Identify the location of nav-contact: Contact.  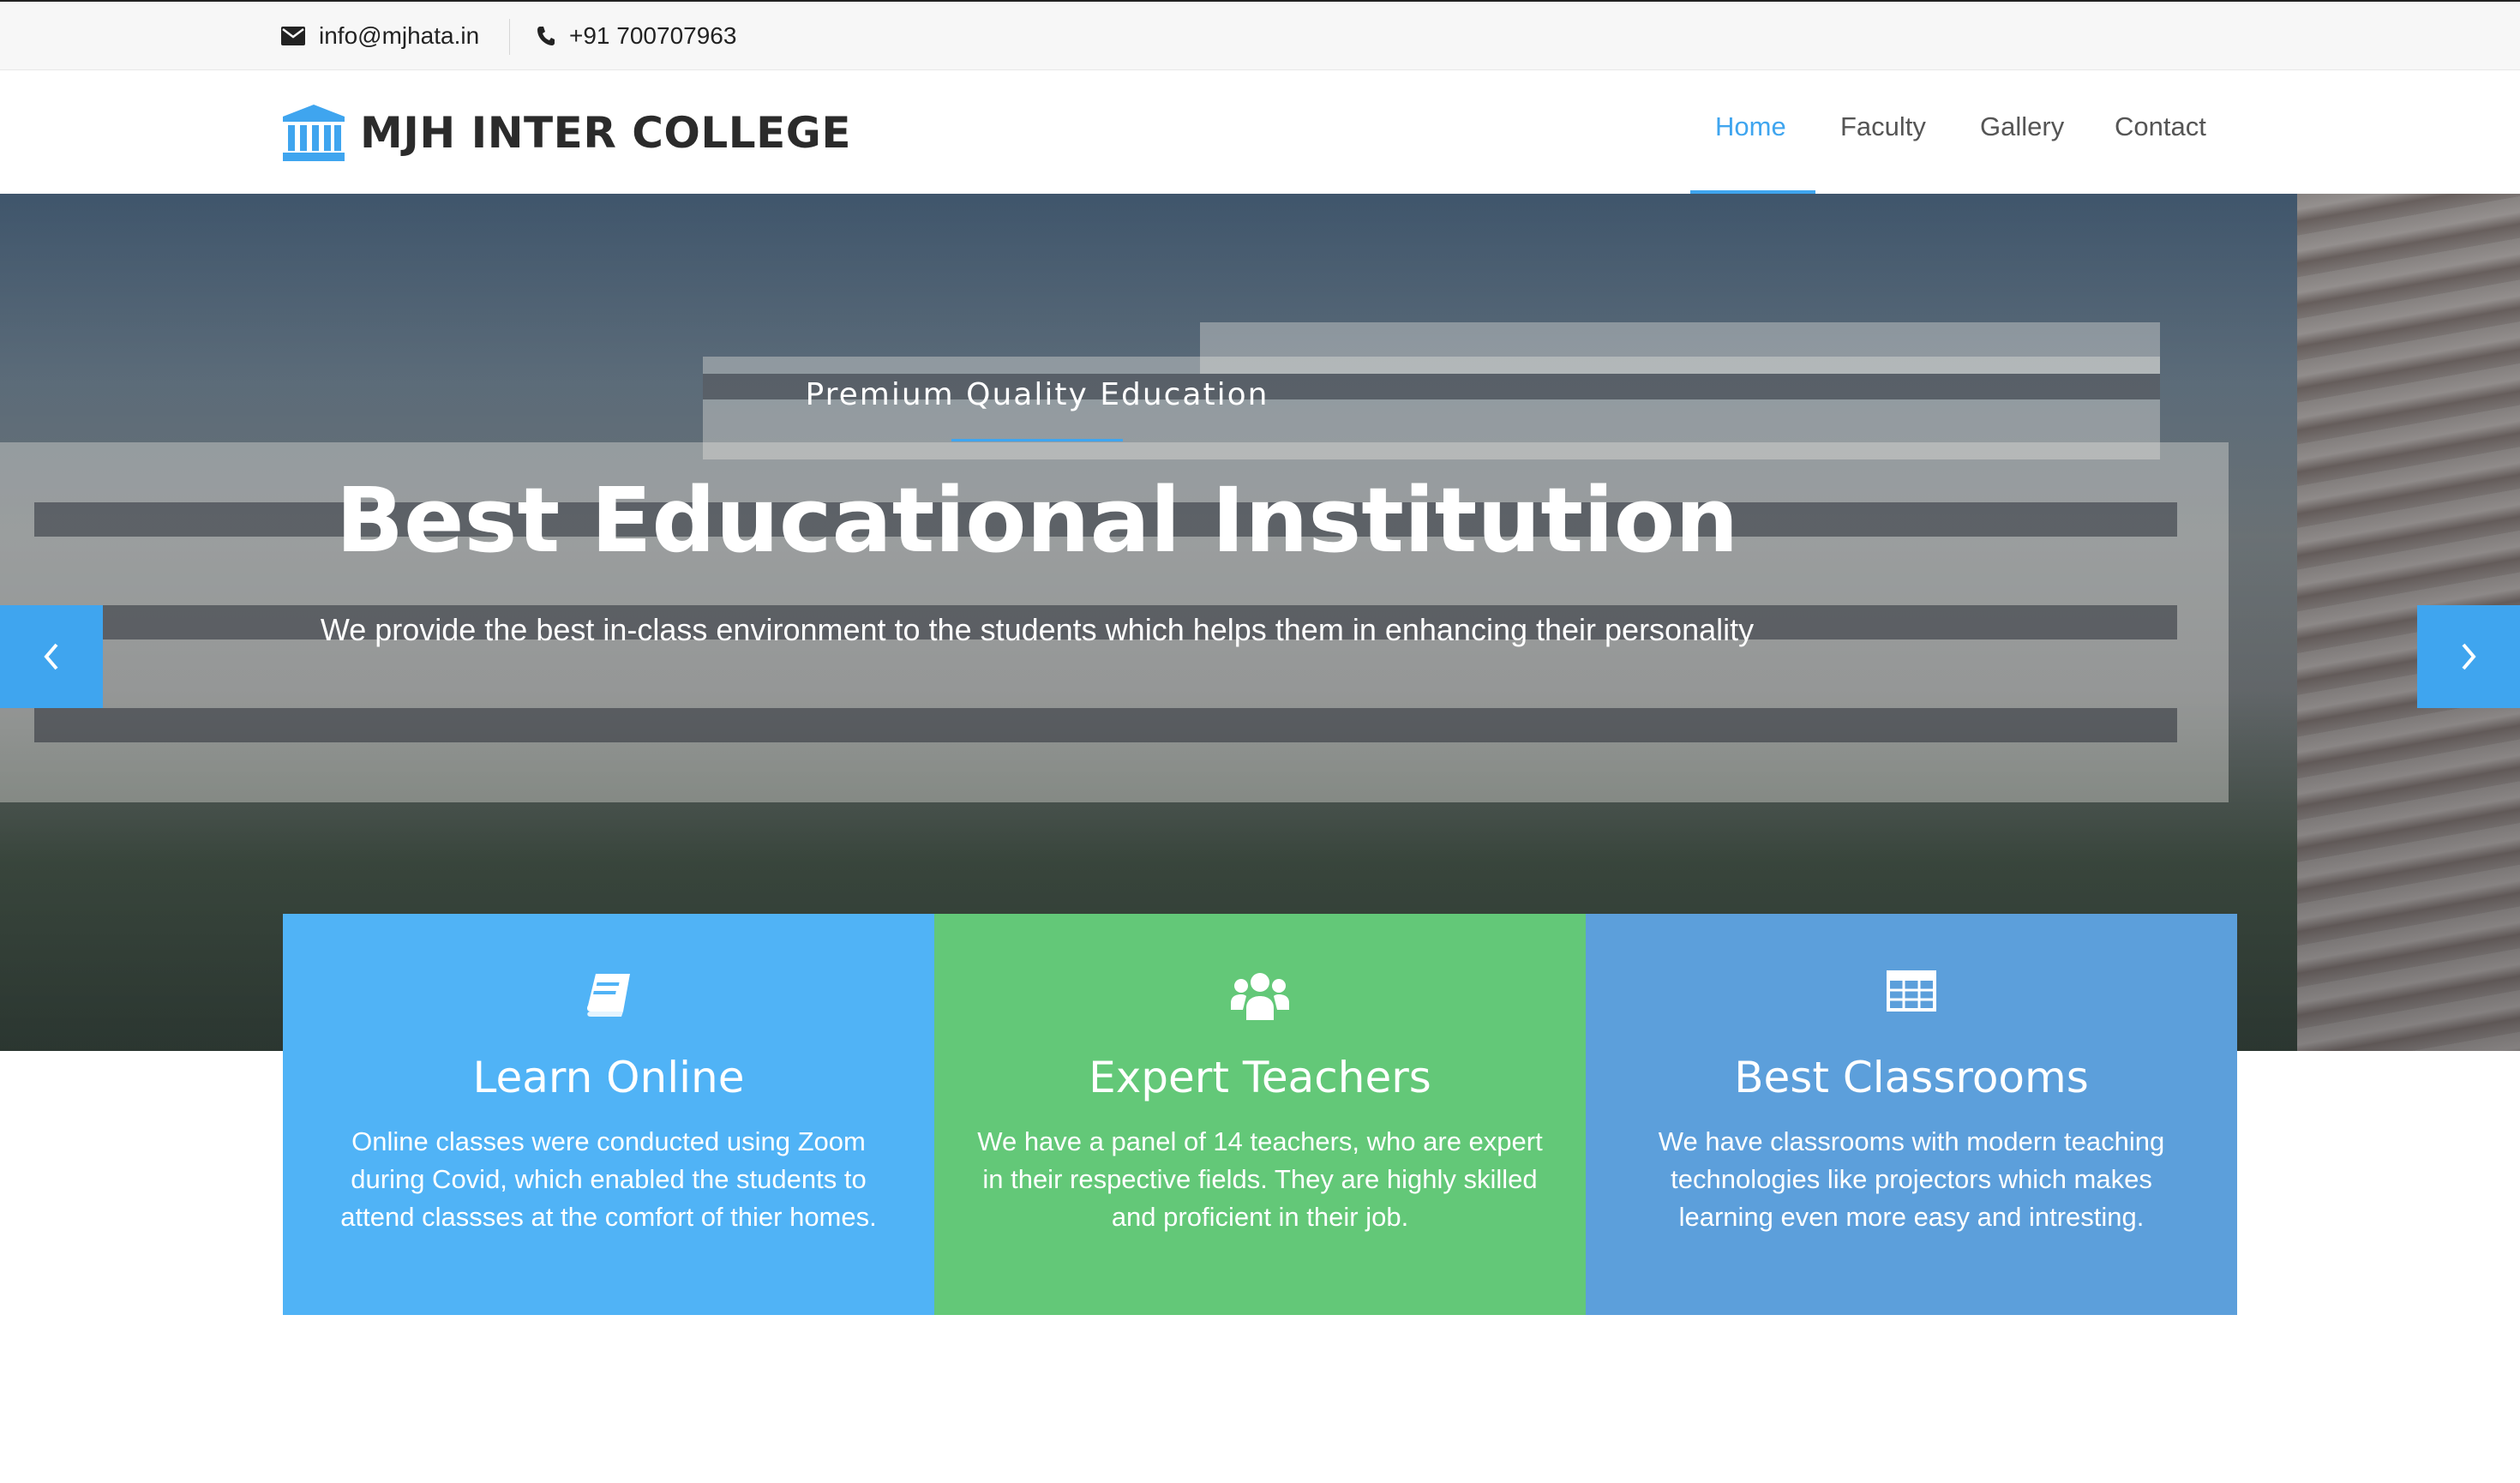
(2160, 126).